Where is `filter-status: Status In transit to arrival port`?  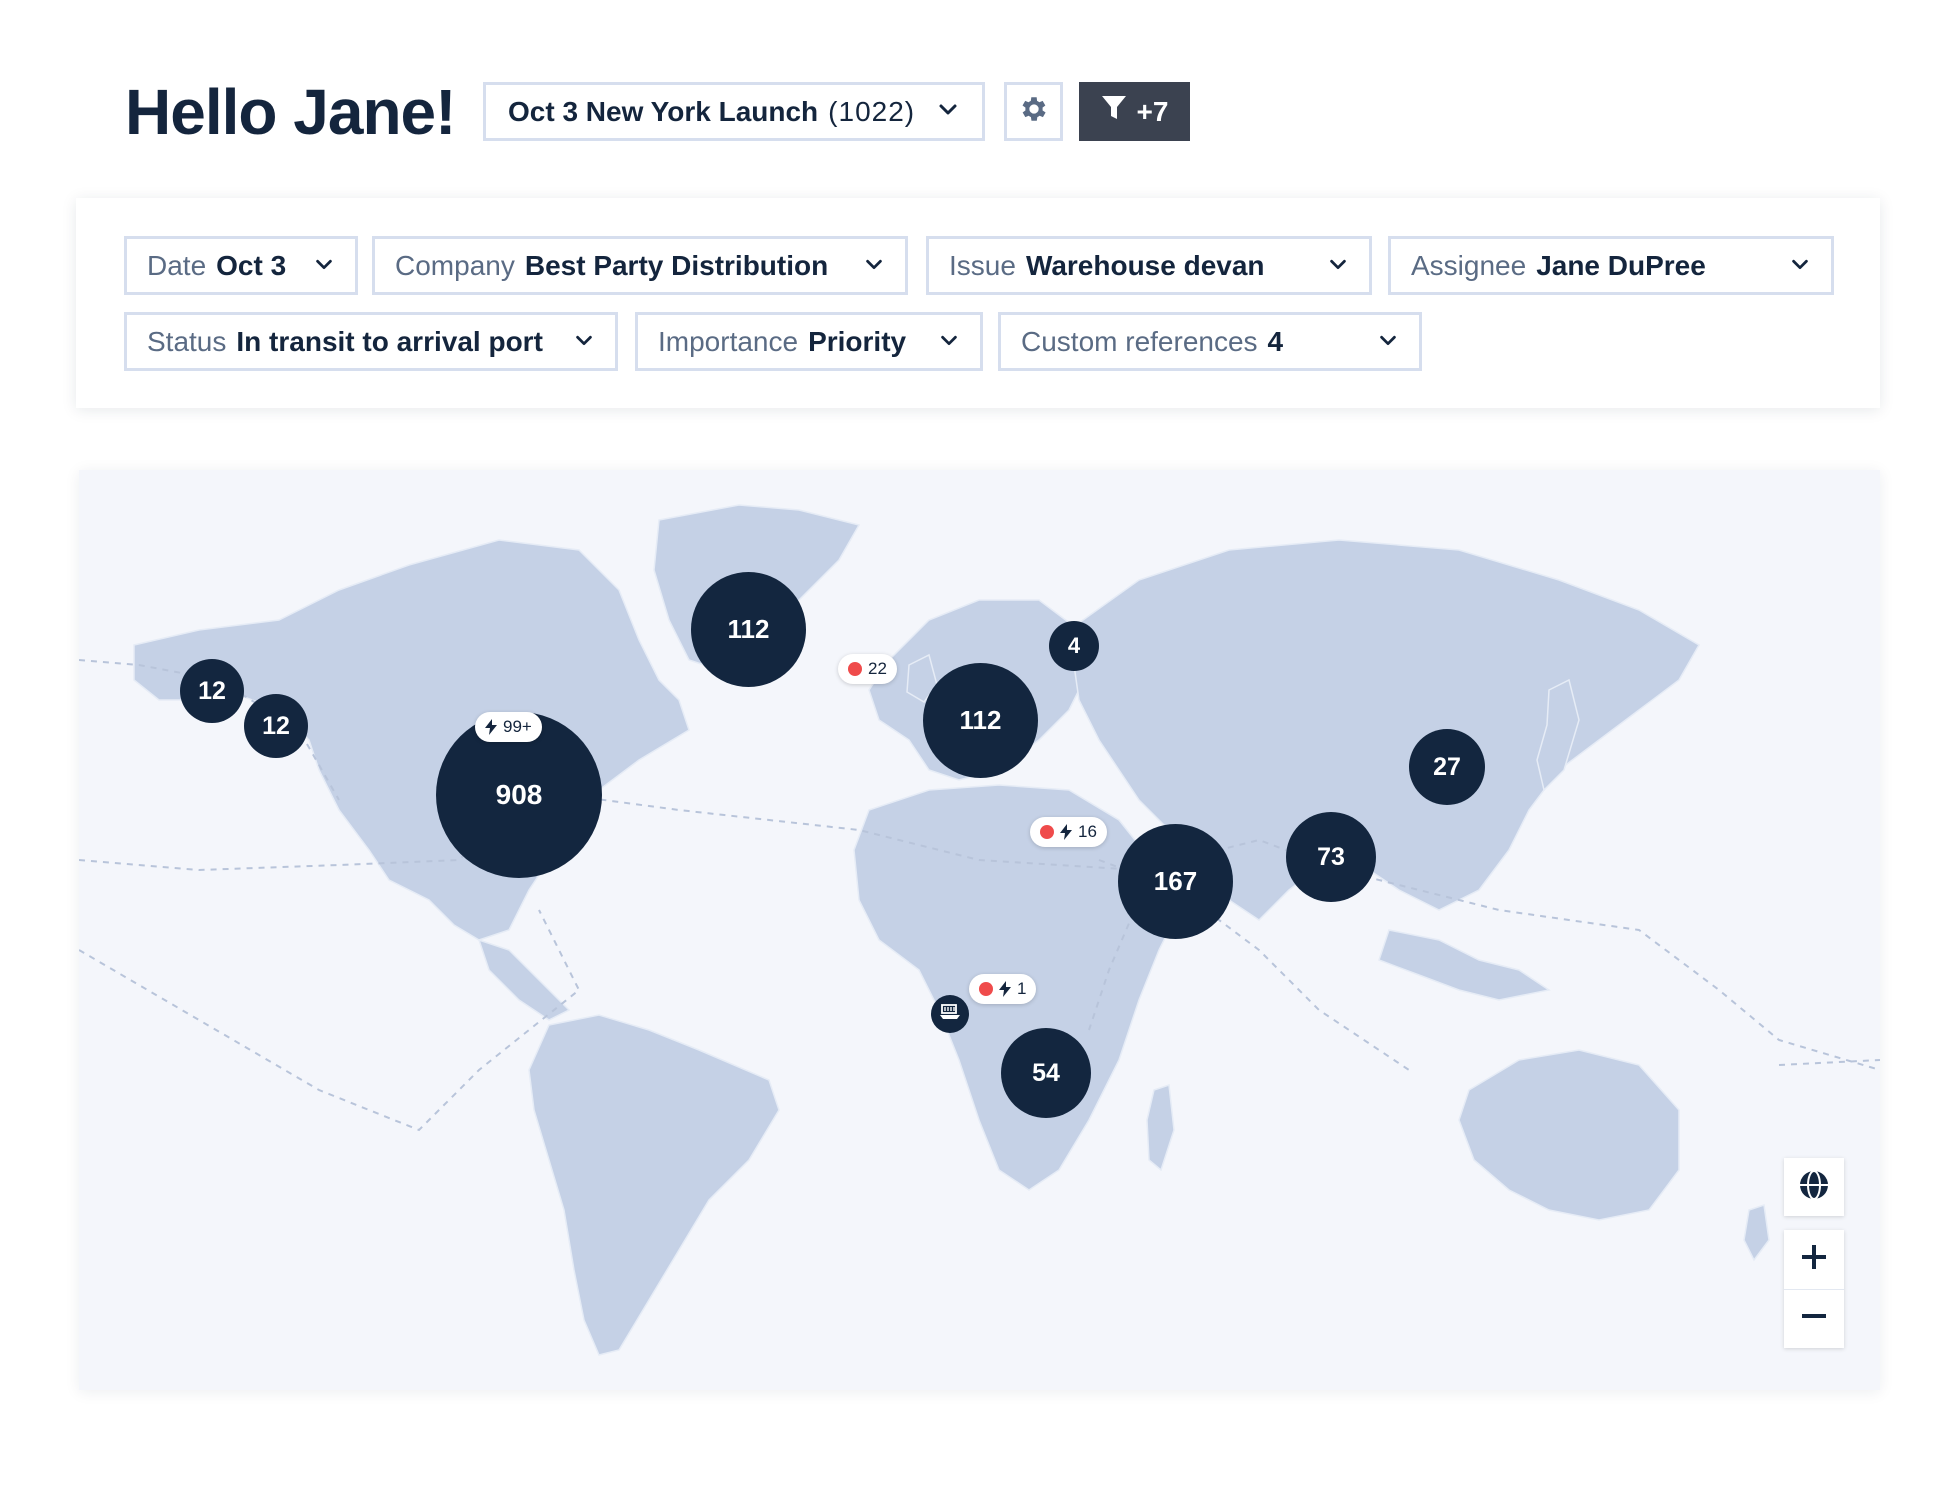 filter-status: Status In transit to arrival port is located at coordinates (371, 341).